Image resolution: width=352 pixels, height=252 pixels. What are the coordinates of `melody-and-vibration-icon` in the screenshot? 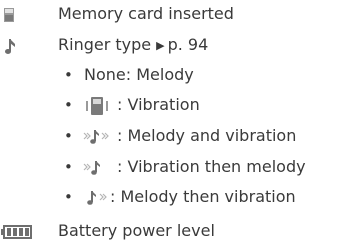 It's located at (96, 137).